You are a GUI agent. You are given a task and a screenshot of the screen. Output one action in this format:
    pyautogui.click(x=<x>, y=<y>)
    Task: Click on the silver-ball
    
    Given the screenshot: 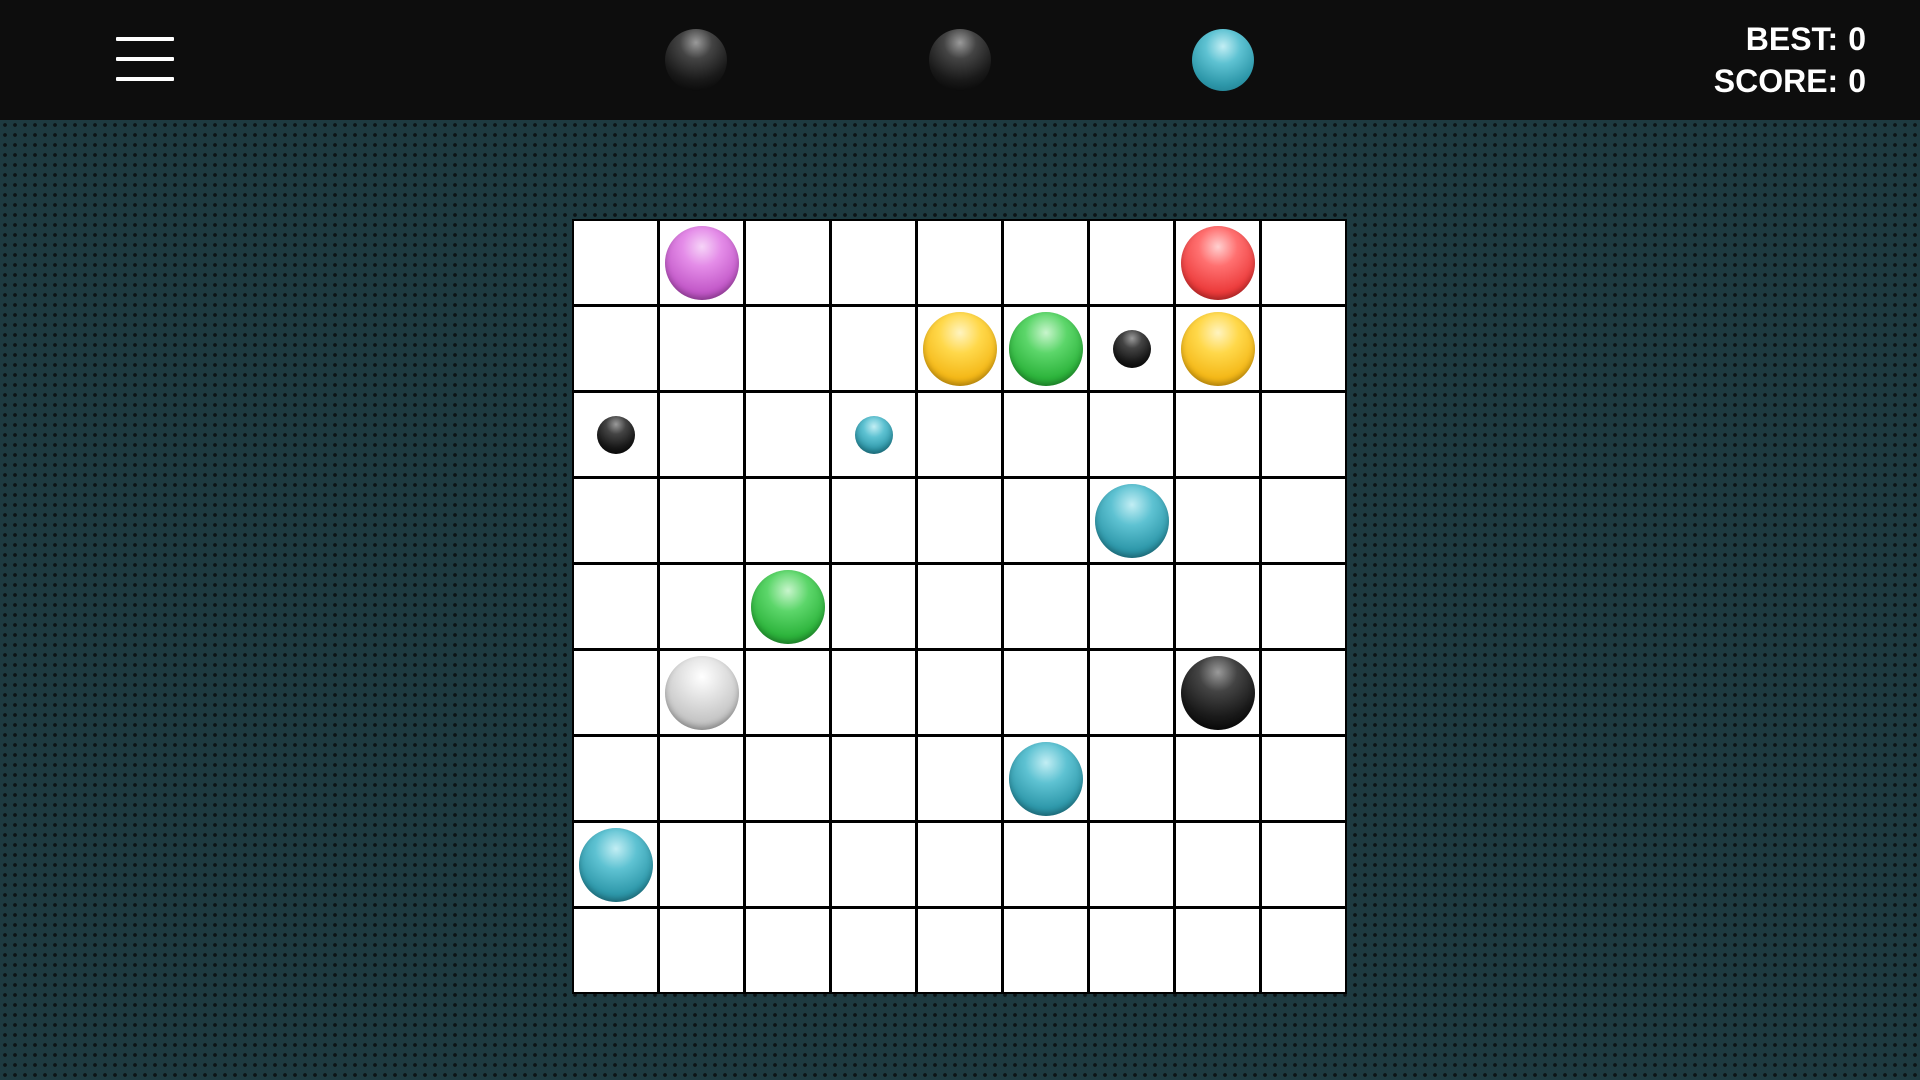 What is the action you would take?
    pyautogui.click(x=701, y=692)
    